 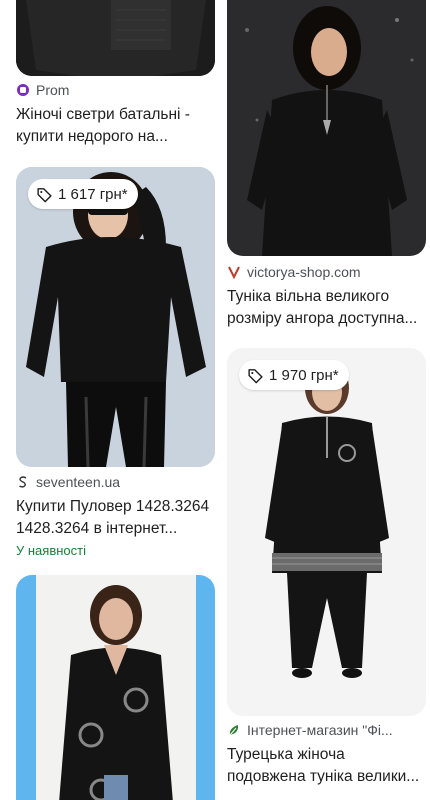 I want to click on price-badge: 1 970 грн*, so click(x=294, y=375).